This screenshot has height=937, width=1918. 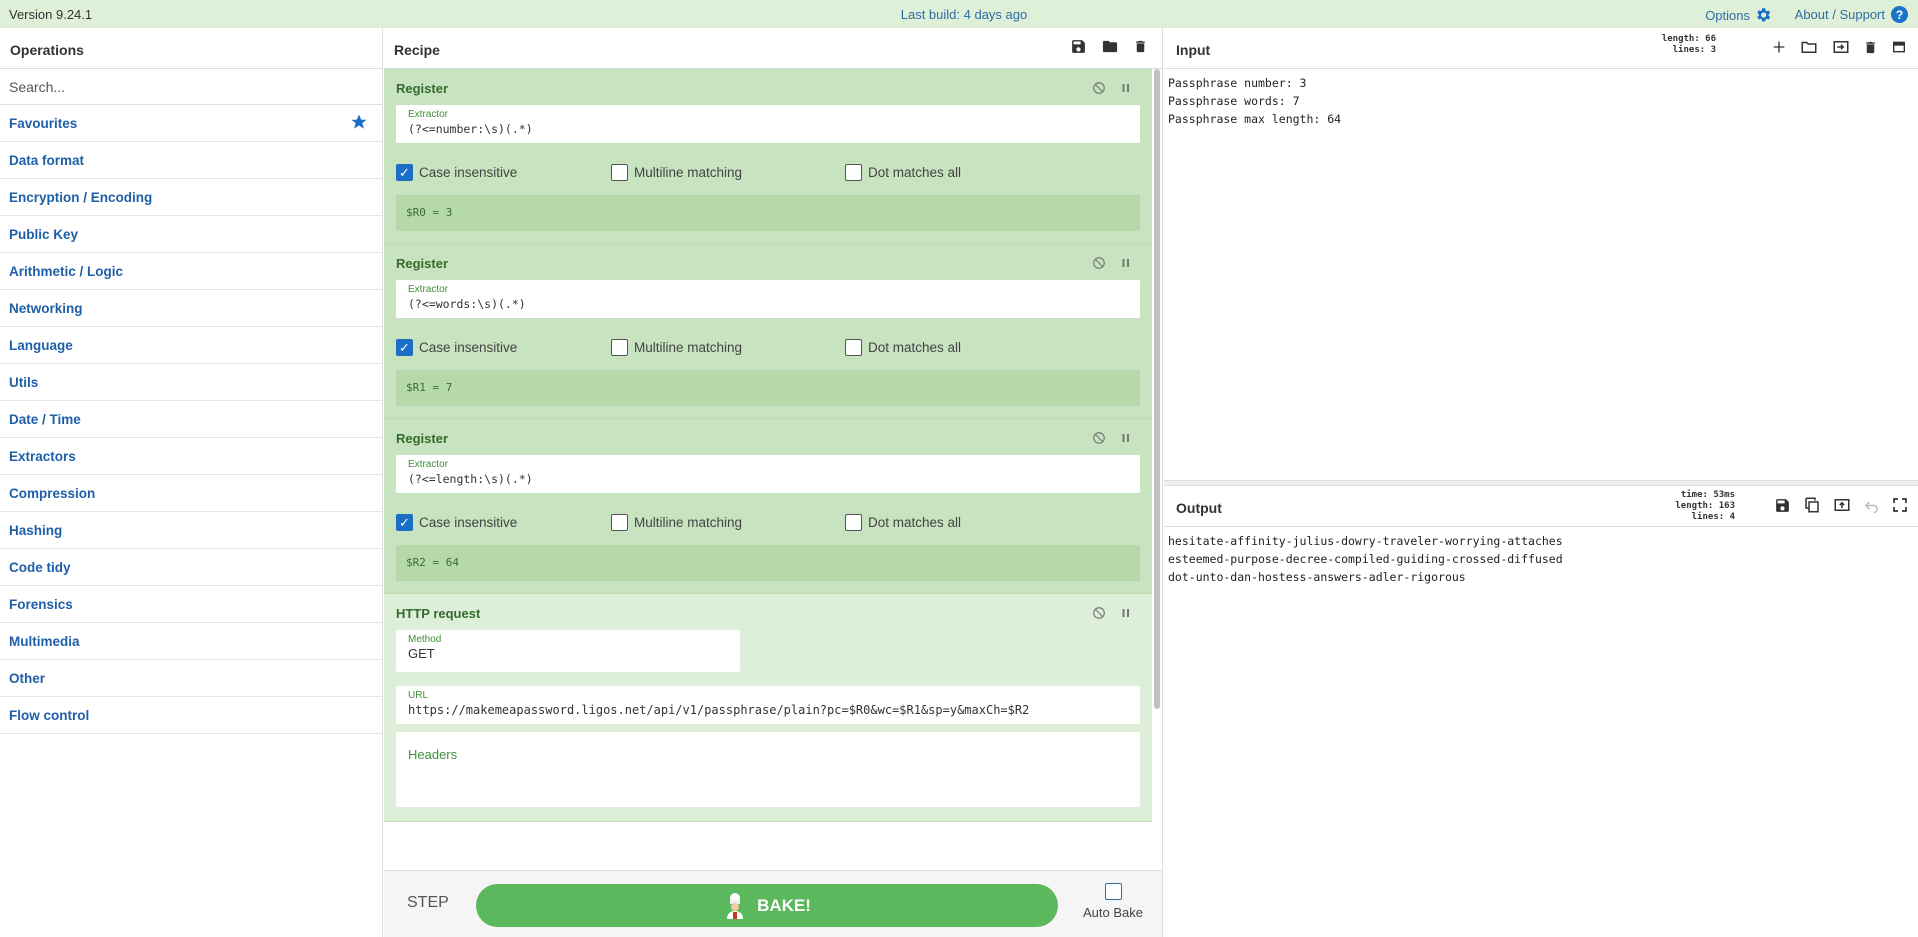 What do you see at coordinates (1812, 505) in the screenshot?
I see `copy-icon` at bounding box center [1812, 505].